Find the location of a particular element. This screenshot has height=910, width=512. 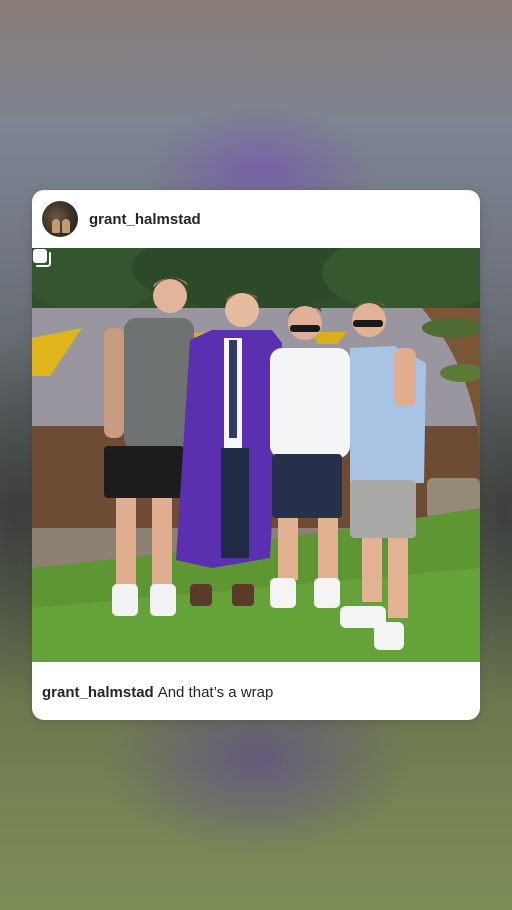

profile-avatar is located at coordinates (60, 219).